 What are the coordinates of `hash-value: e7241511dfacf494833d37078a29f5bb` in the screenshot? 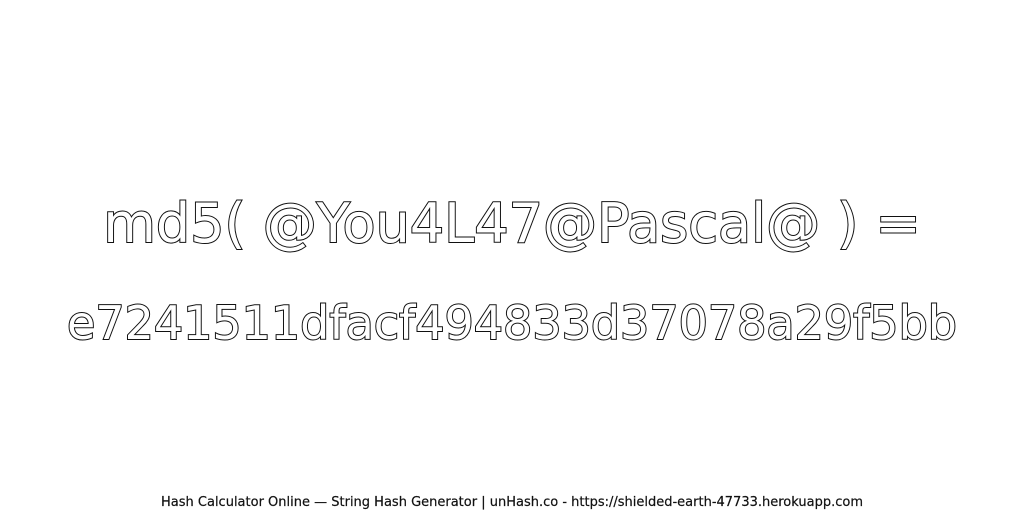 It's located at (512, 323).